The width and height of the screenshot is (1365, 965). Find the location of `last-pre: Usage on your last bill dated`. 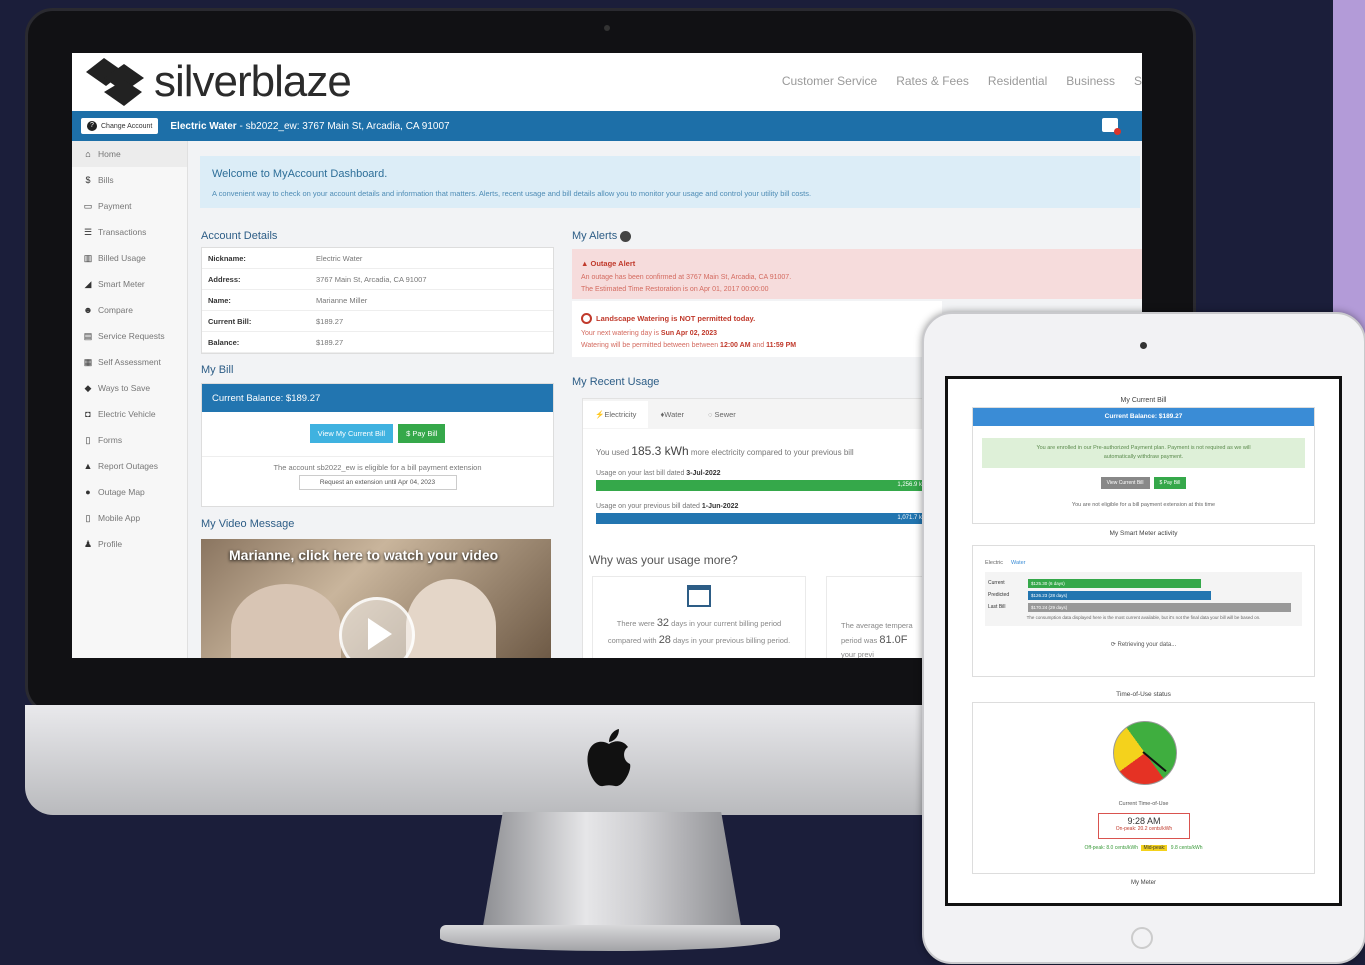

last-pre: Usage on your last bill dated is located at coordinates (641, 473).